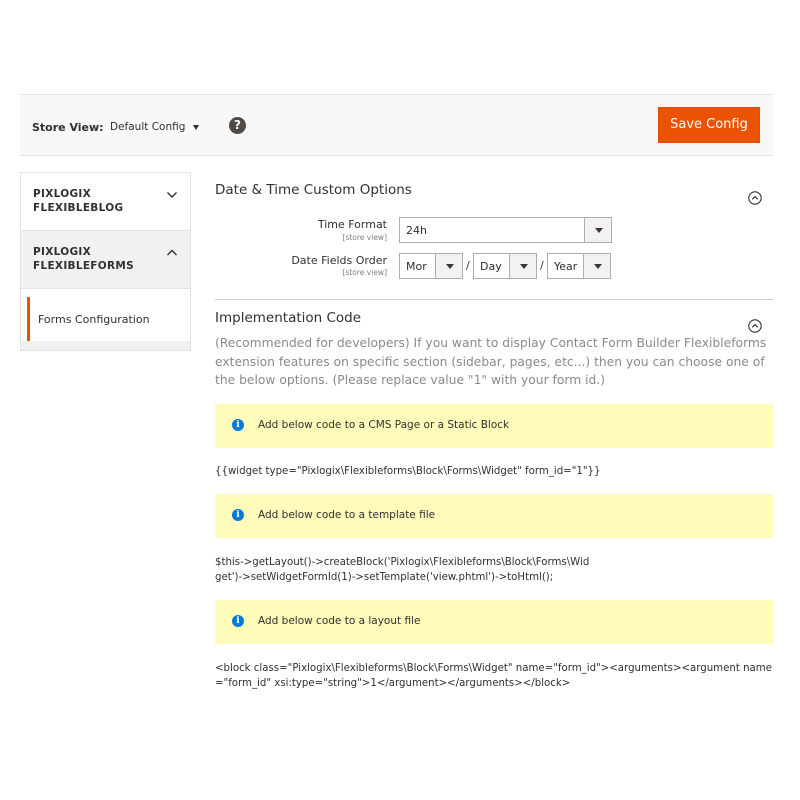  What do you see at coordinates (364, 272) in the screenshot?
I see `date-fields-order-scope: [store view]` at bounding box center [364, 272].